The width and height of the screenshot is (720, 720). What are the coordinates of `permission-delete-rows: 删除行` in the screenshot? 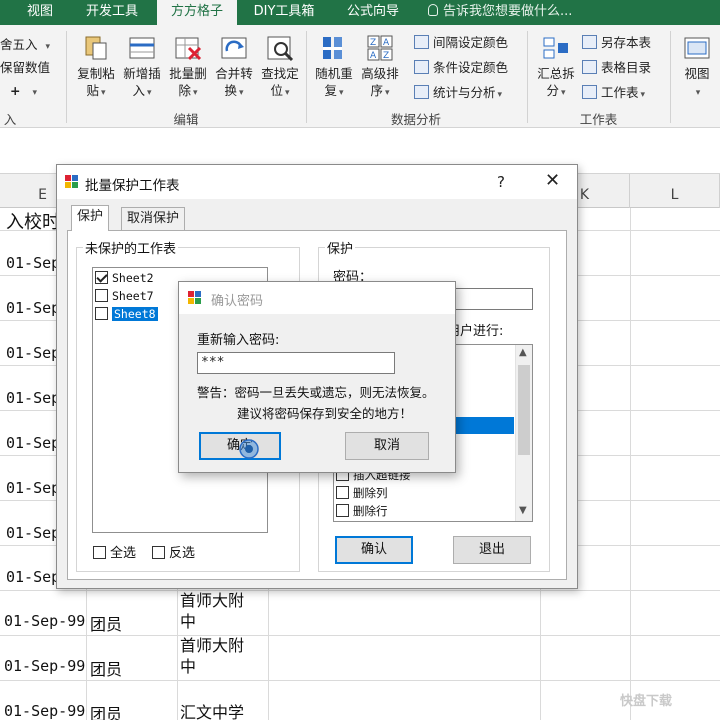 It's located at (362, 511).